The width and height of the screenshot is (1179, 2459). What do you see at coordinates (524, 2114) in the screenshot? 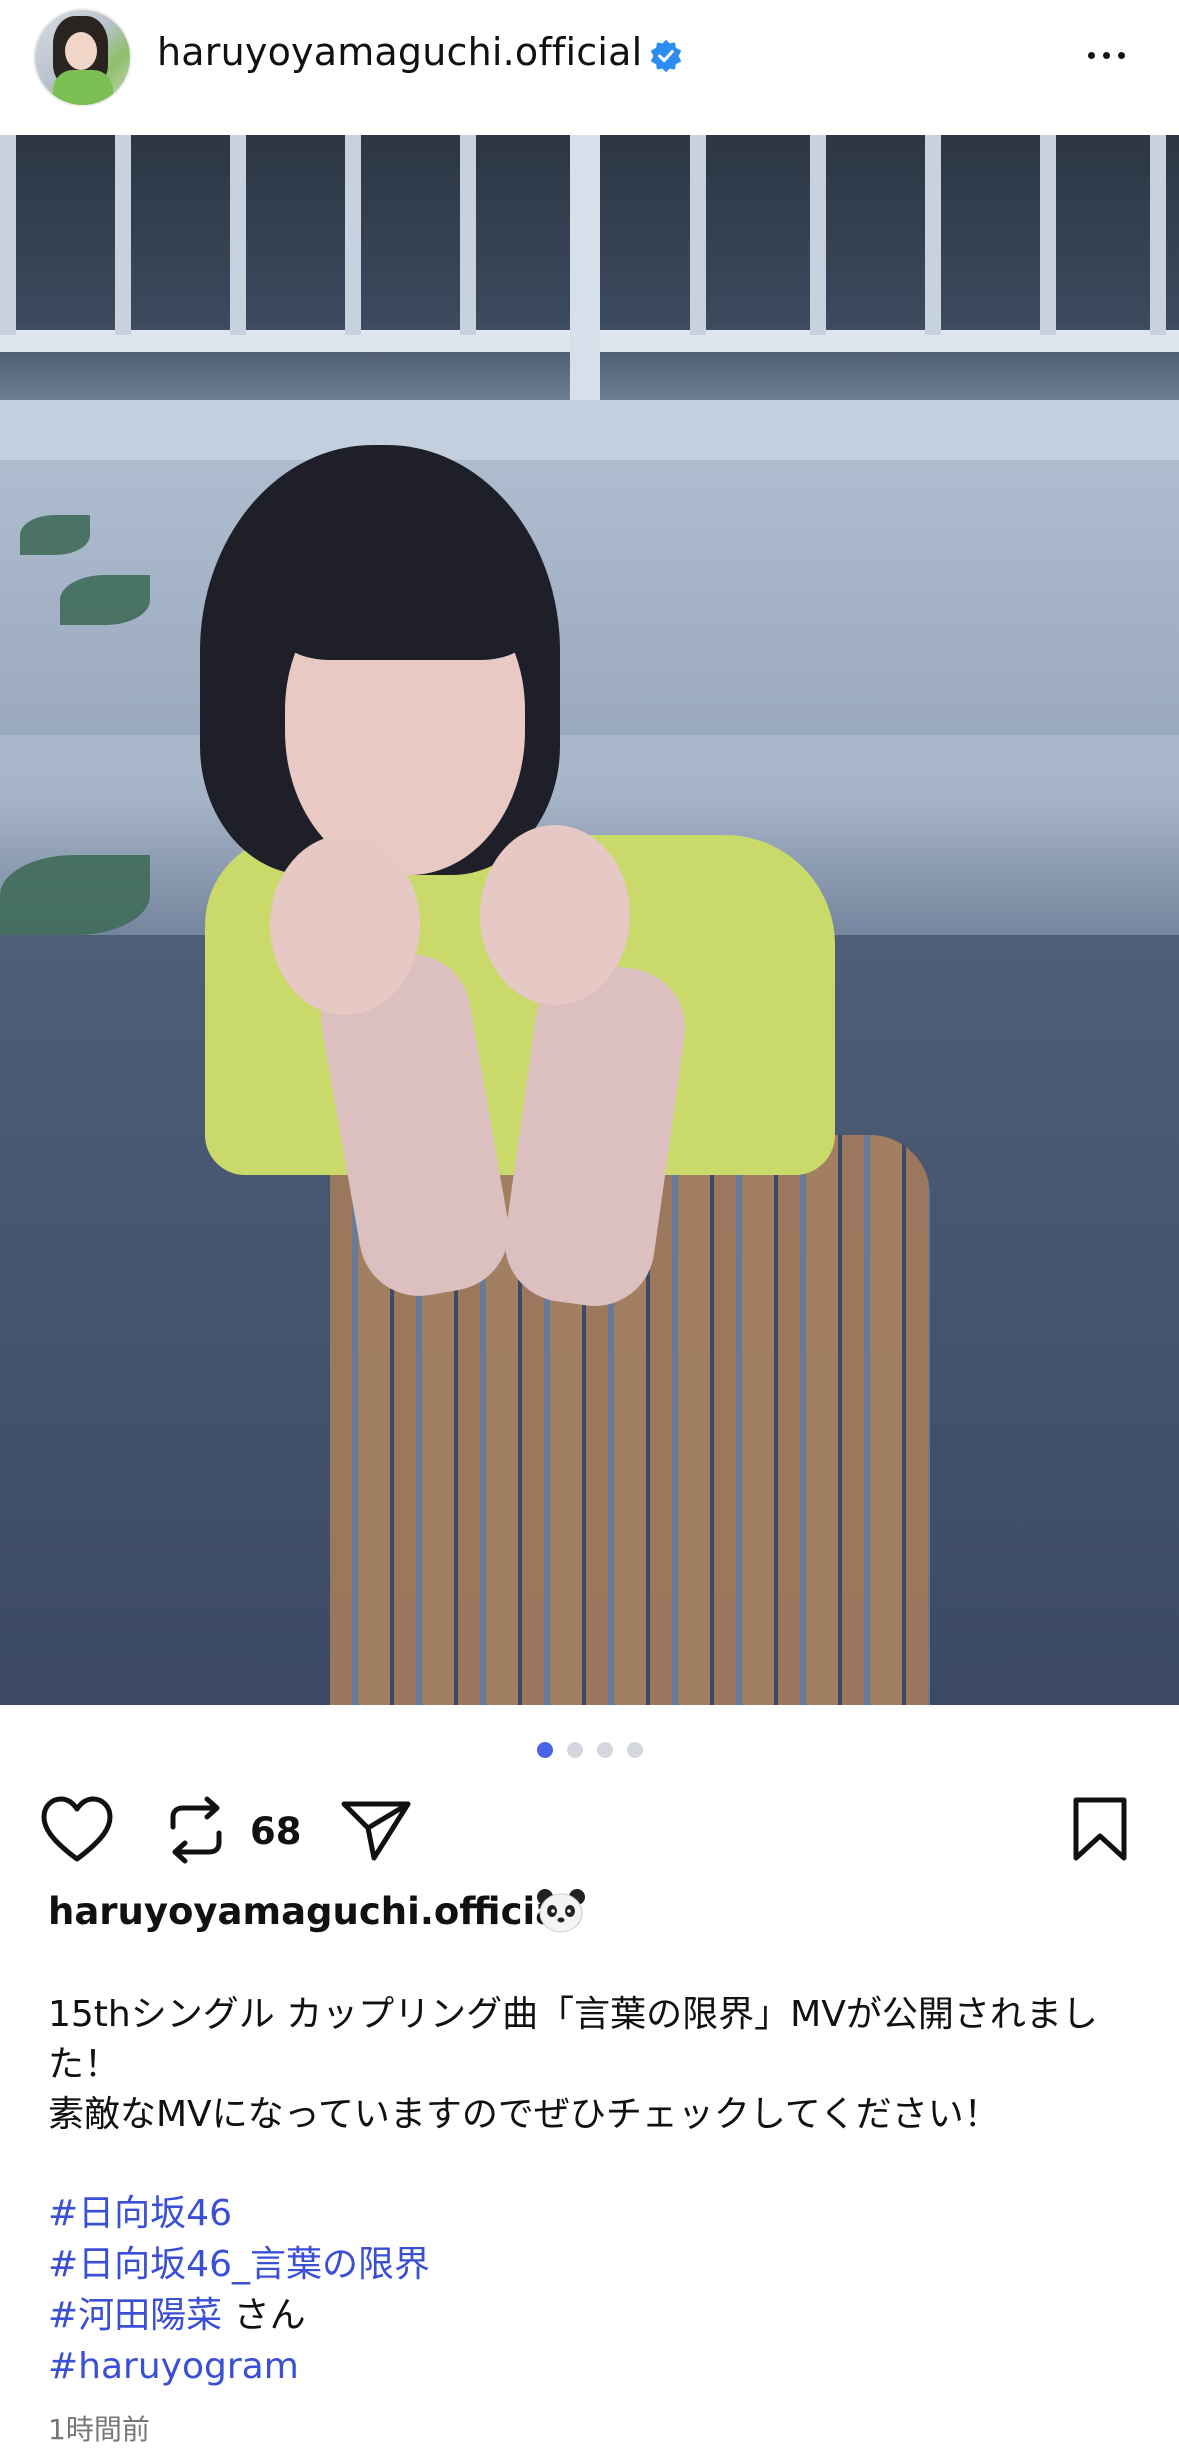
I see `caption-line: 素敵なMVになっていますのでぜひチェックしてください！` at bounding box center [524, 2114].